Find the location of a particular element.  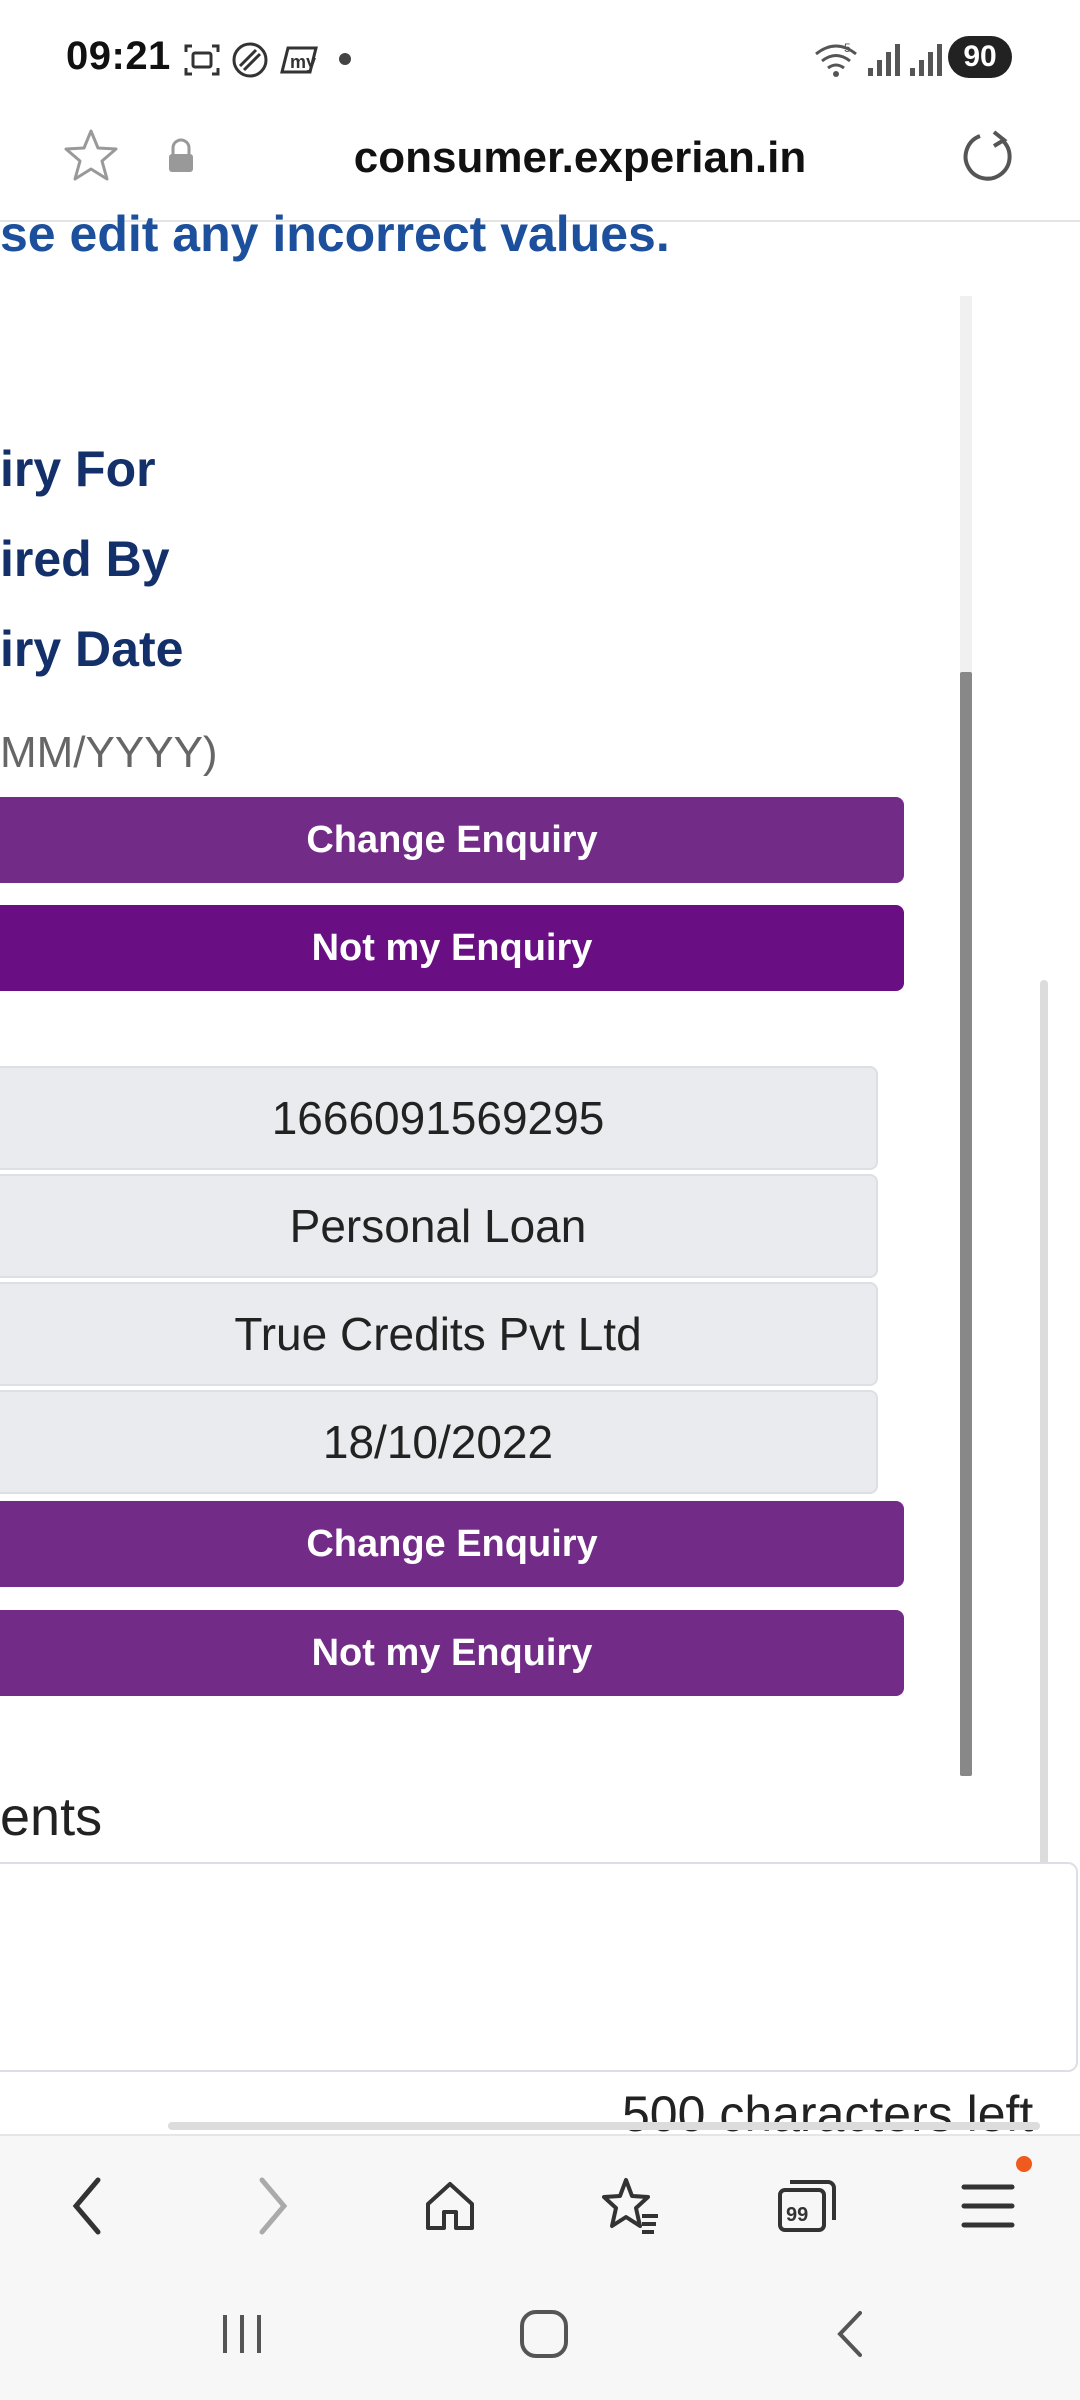

myjio-icon: my is located at coordinates (300, 62).